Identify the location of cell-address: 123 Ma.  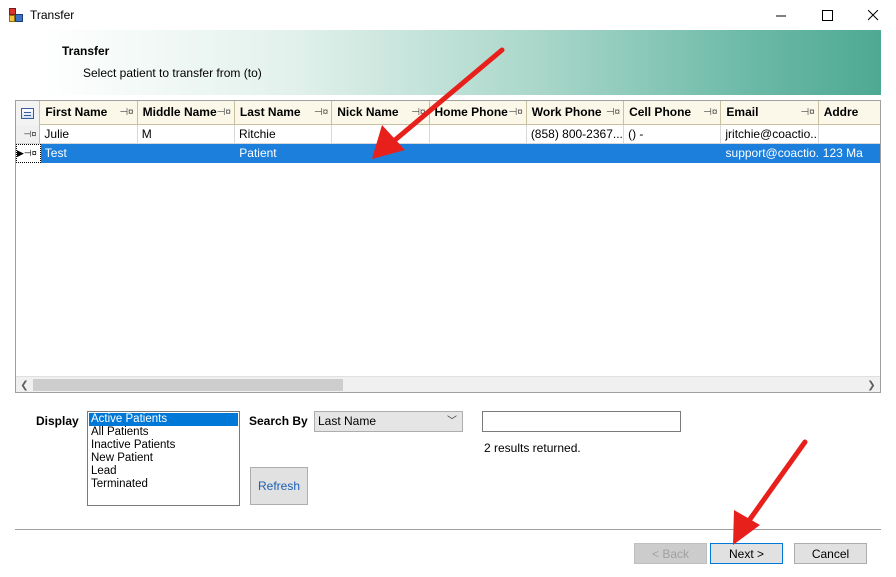
(849, 153).